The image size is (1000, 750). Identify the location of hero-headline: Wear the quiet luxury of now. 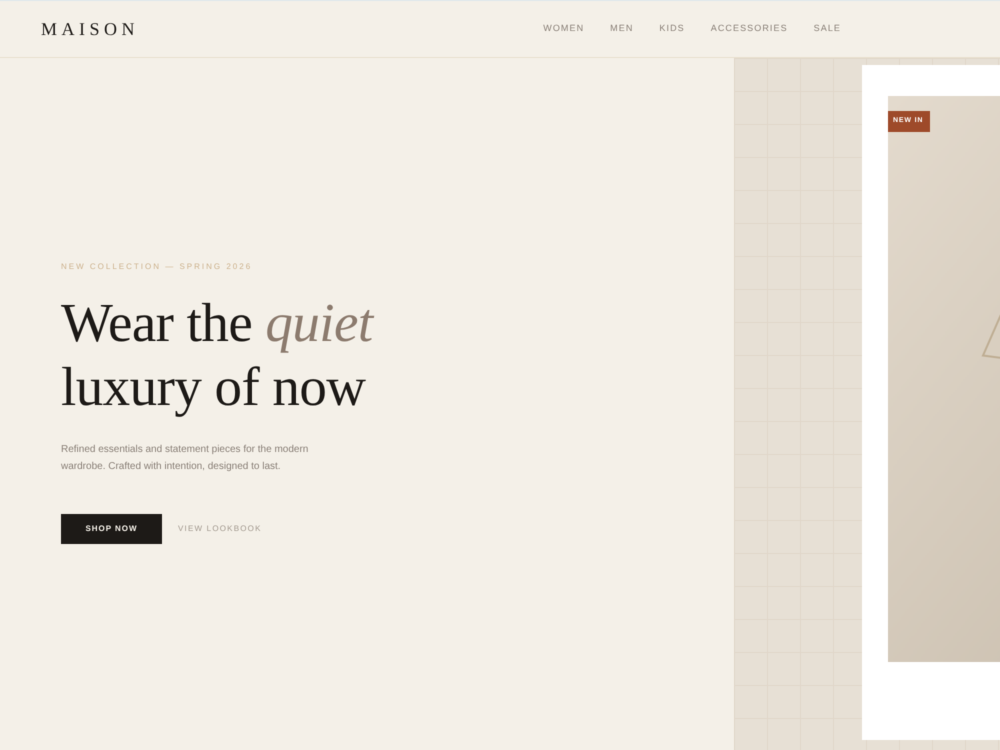
(218, 355).